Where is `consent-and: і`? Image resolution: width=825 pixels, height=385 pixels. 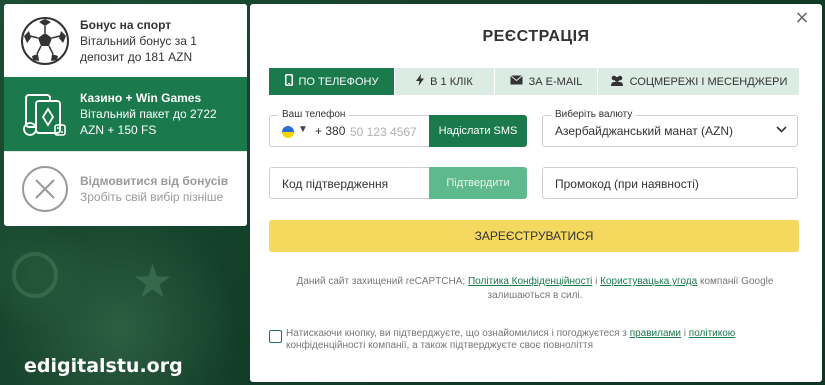 consent-and: і is located at coordinates (684, 333).